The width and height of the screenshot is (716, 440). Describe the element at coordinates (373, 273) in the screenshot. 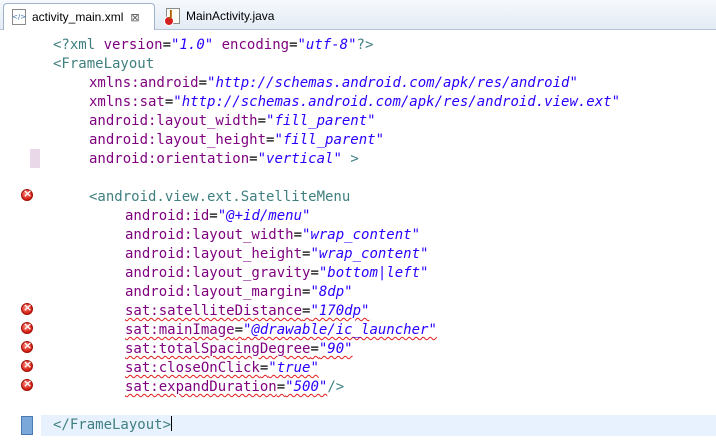

I see `attr-value: "bottom|left"` at that location.